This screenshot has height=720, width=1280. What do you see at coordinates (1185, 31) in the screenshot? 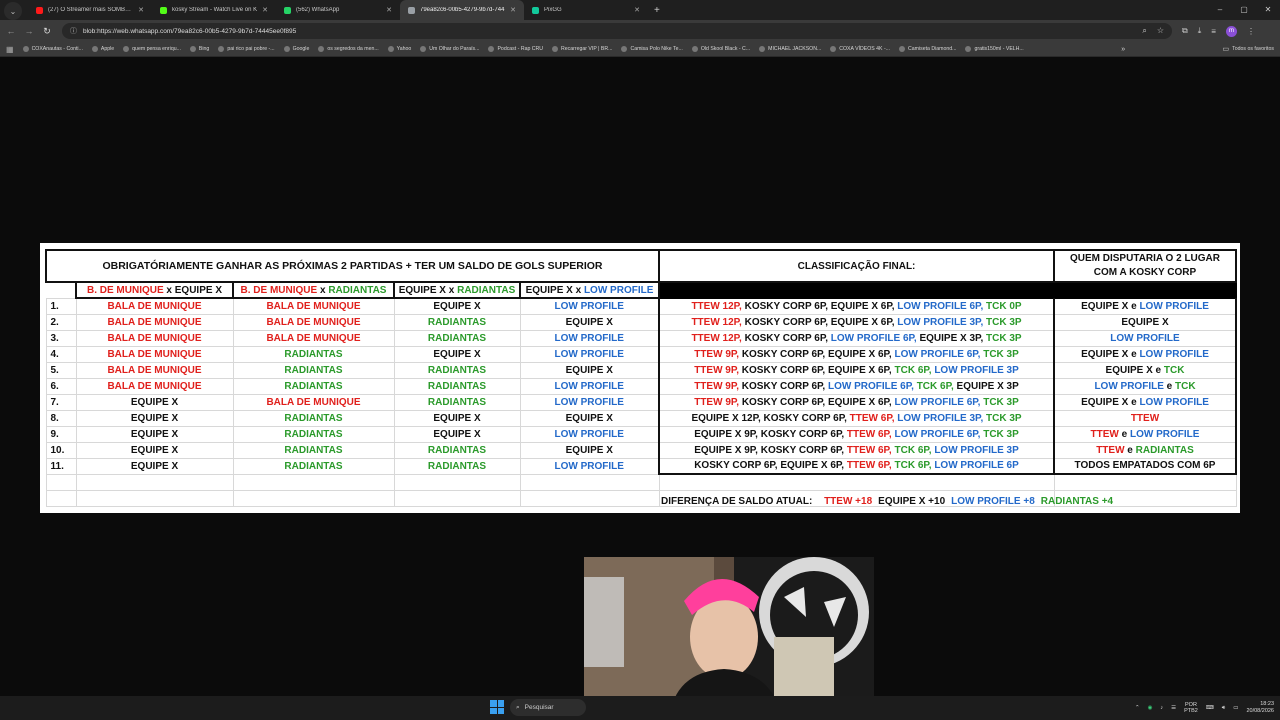
I see `extensions-icon: ⧉` at bounding box center [1185, 31].